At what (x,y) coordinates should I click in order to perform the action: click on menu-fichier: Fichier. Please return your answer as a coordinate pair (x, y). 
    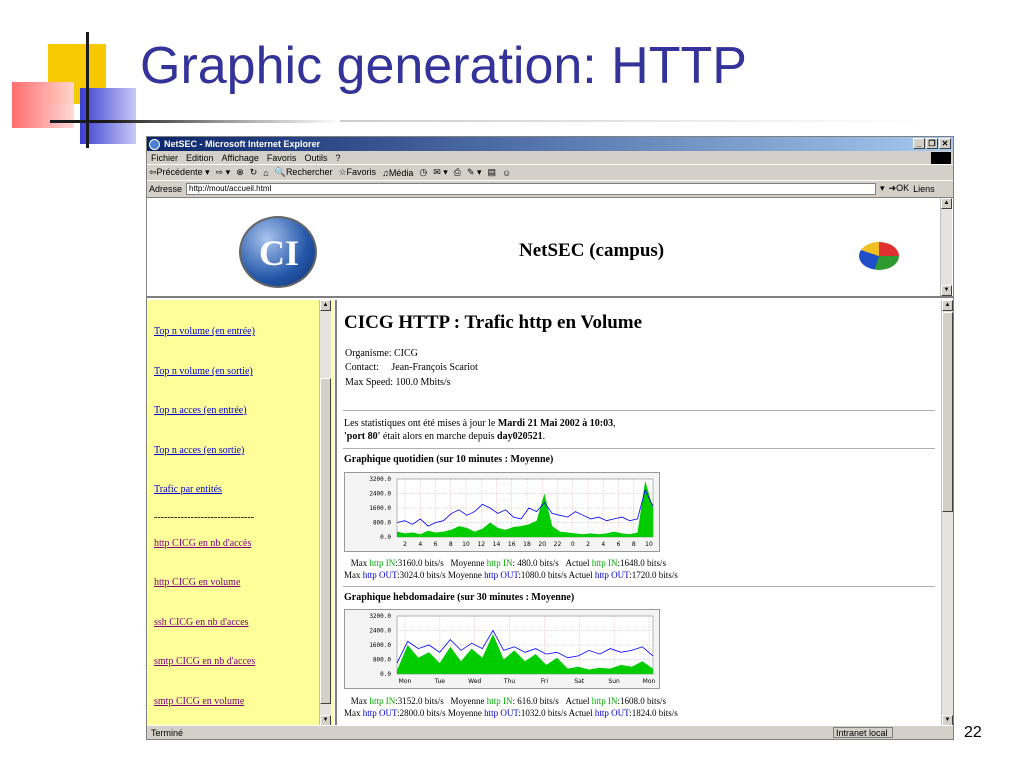
    Looking at the image, I should click on (164, 158).